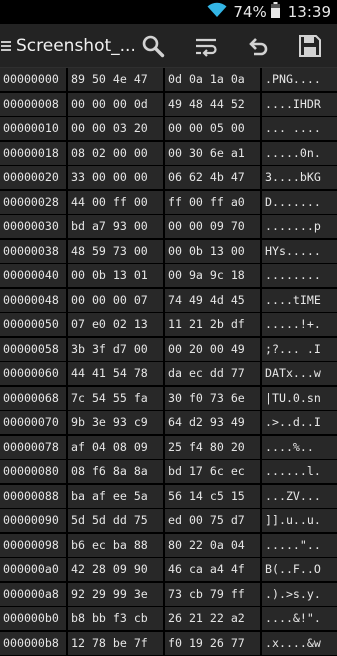 This screenshot has height=656, width=337. What do you see at coordinates (33, 471) in the screenshot?
I see `offset-cell: 00000080` at bounding box center [33, 471].